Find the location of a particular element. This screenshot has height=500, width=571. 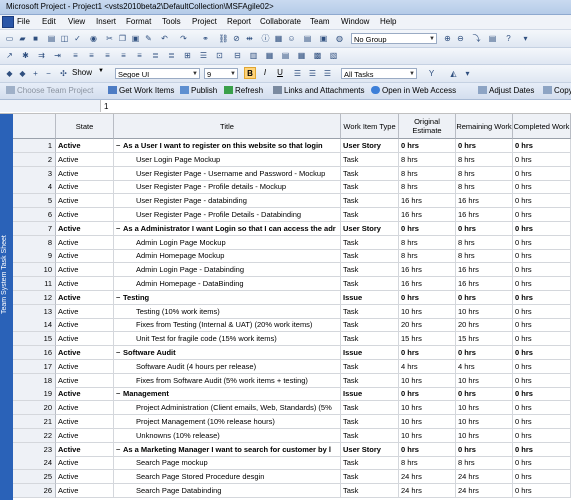

cell-title: Search Page Databinding is located at coordinates (227, 491).